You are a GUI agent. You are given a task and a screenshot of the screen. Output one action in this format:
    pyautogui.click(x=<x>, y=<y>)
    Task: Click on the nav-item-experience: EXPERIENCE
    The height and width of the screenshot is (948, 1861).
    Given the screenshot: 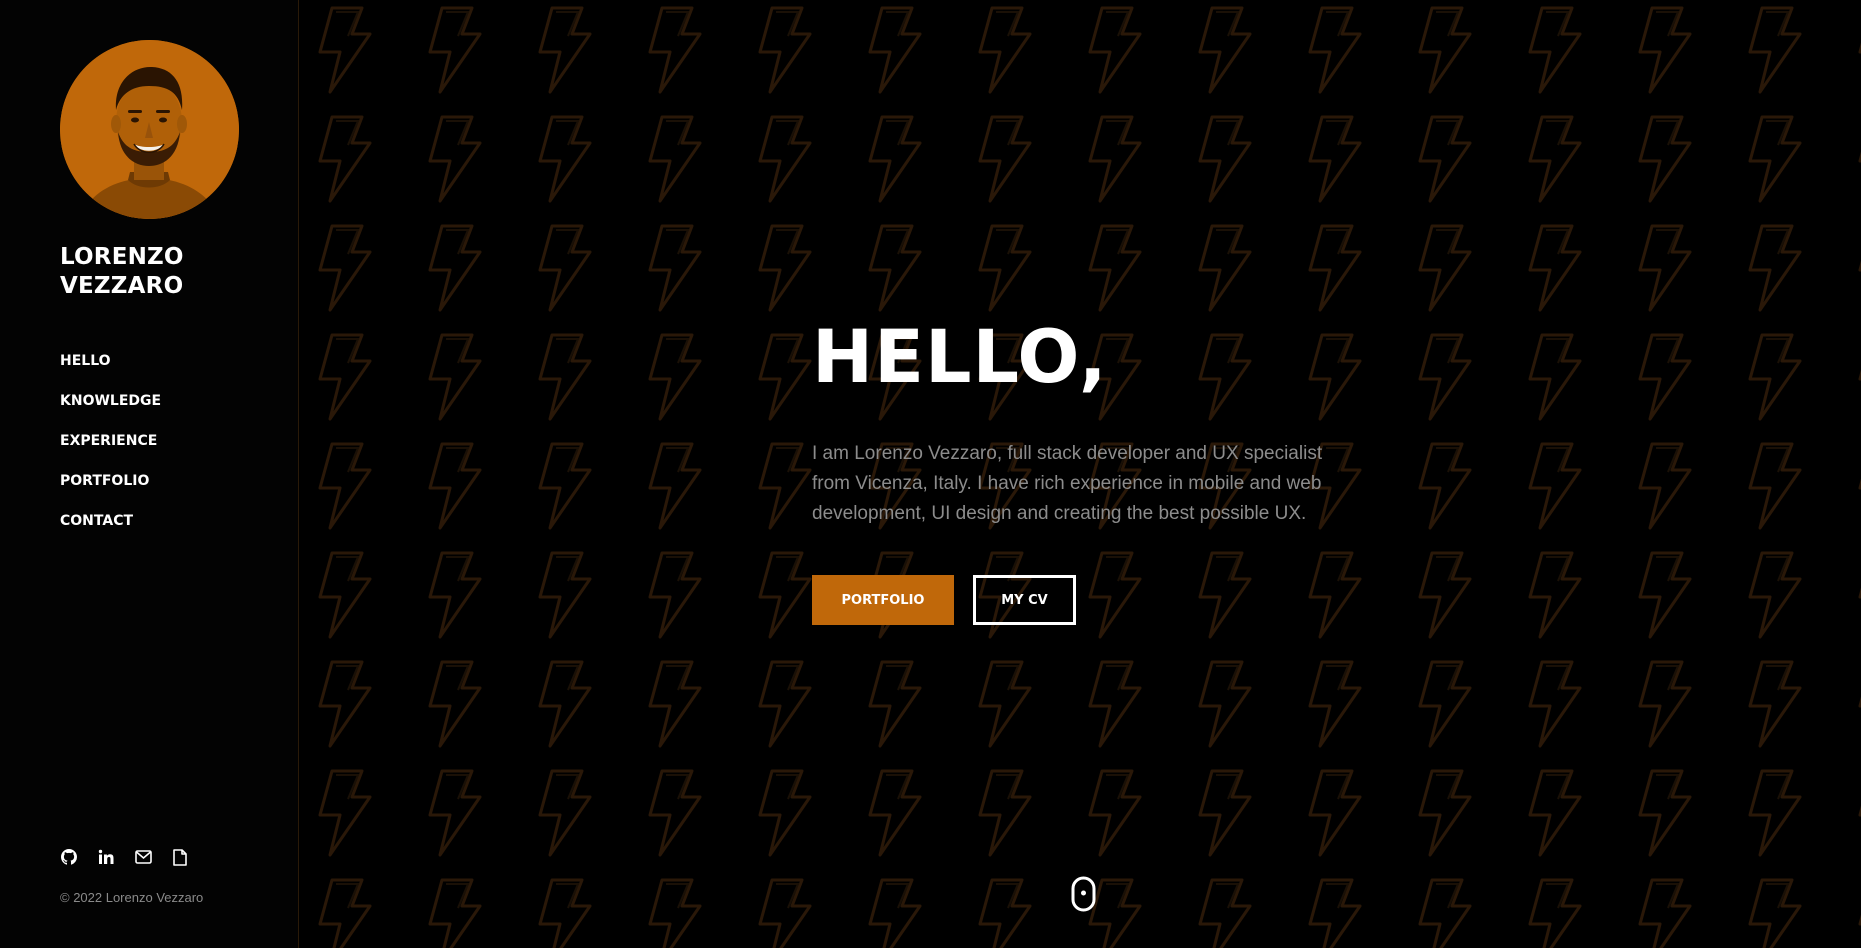 What is the action you would take?
    pyautogui.click(x=110, y=452)
    